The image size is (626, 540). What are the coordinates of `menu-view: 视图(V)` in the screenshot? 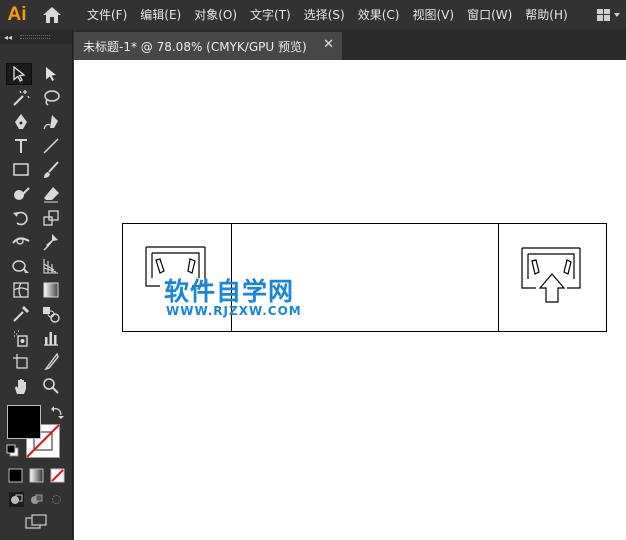 It's located at (434, 15).